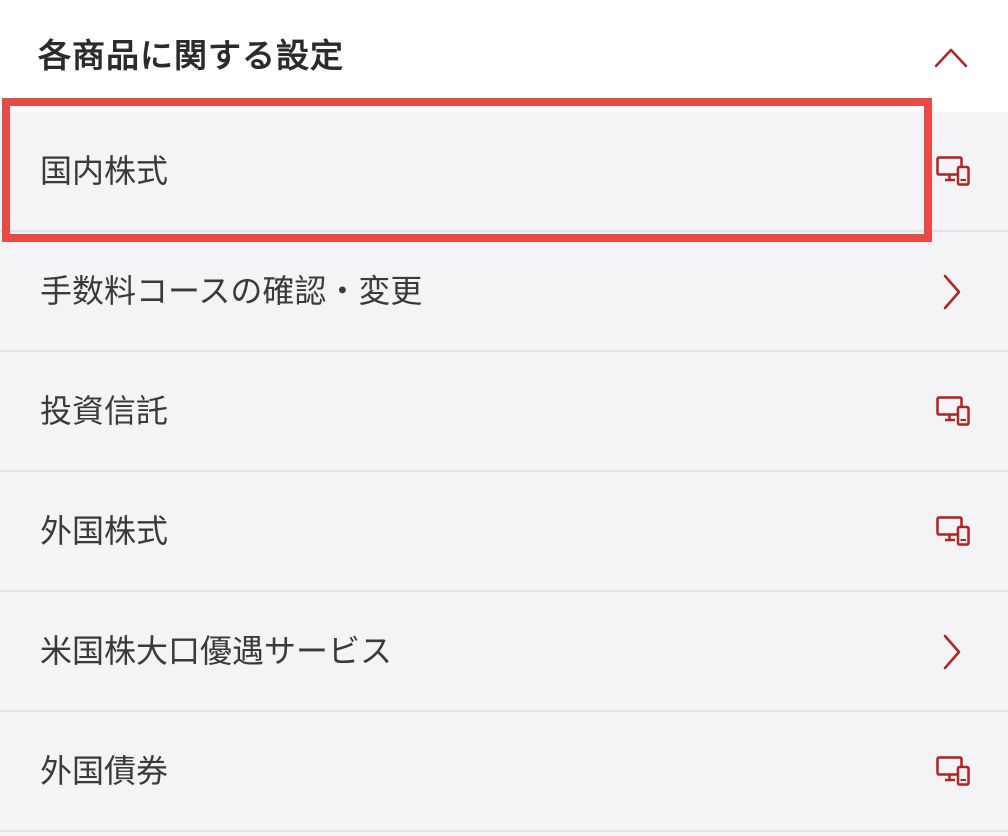 Image resolution: width=1008 pixels, height=836 pixels. Describe the element at coordinates (104, 531) in the screenshot. I see `list-item-label: 外国株式` at that location.